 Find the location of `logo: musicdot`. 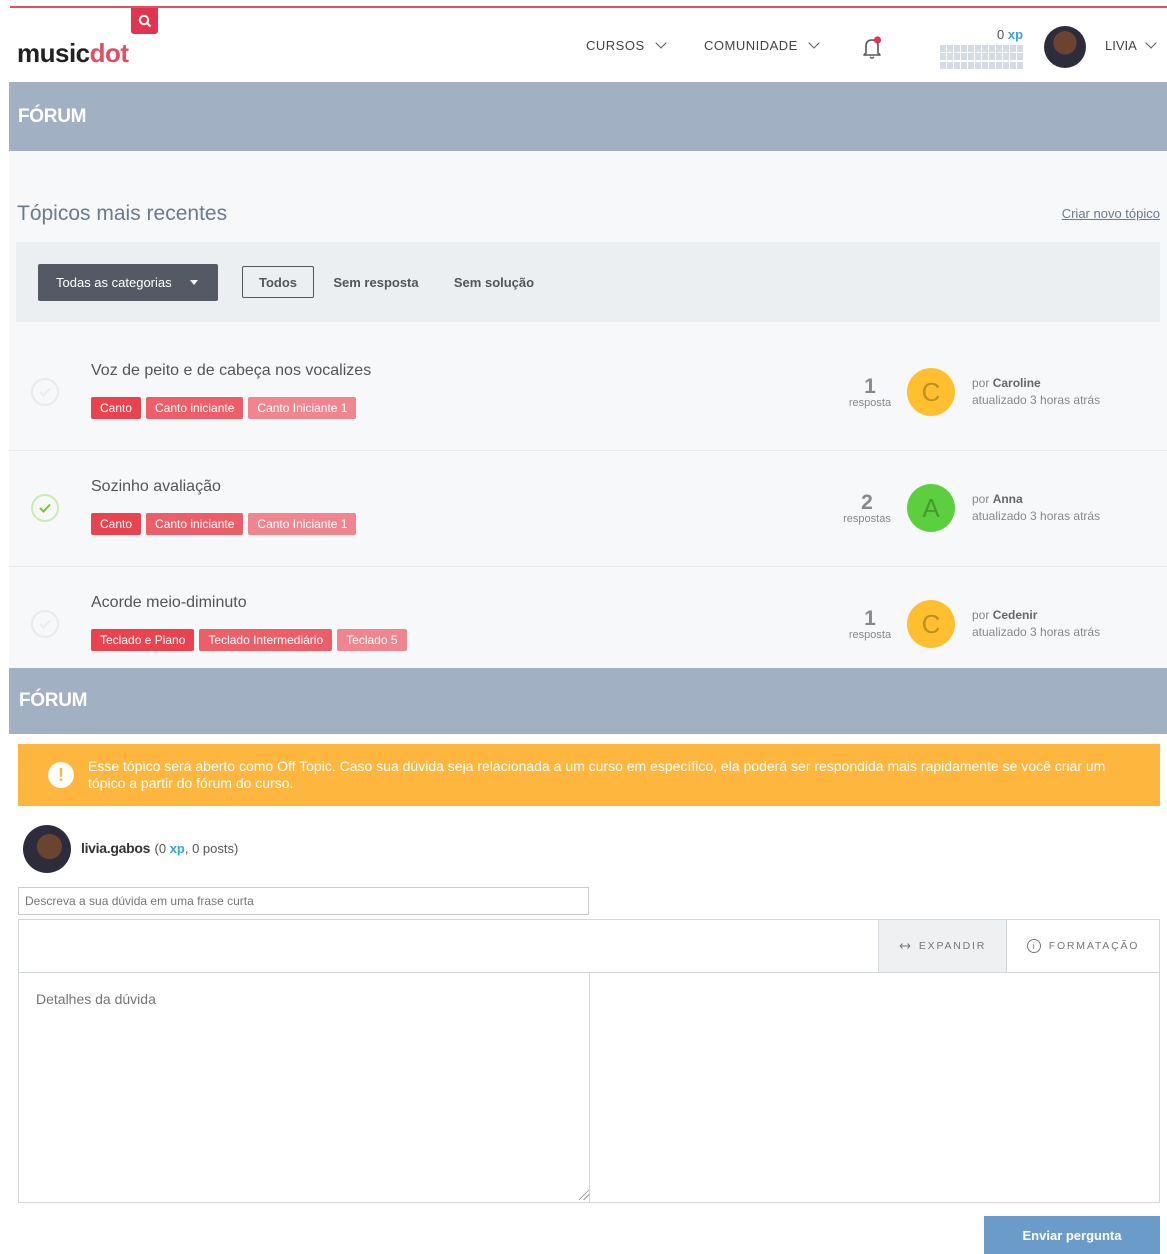

logo: musicdot is located at coordinates (73, 53).